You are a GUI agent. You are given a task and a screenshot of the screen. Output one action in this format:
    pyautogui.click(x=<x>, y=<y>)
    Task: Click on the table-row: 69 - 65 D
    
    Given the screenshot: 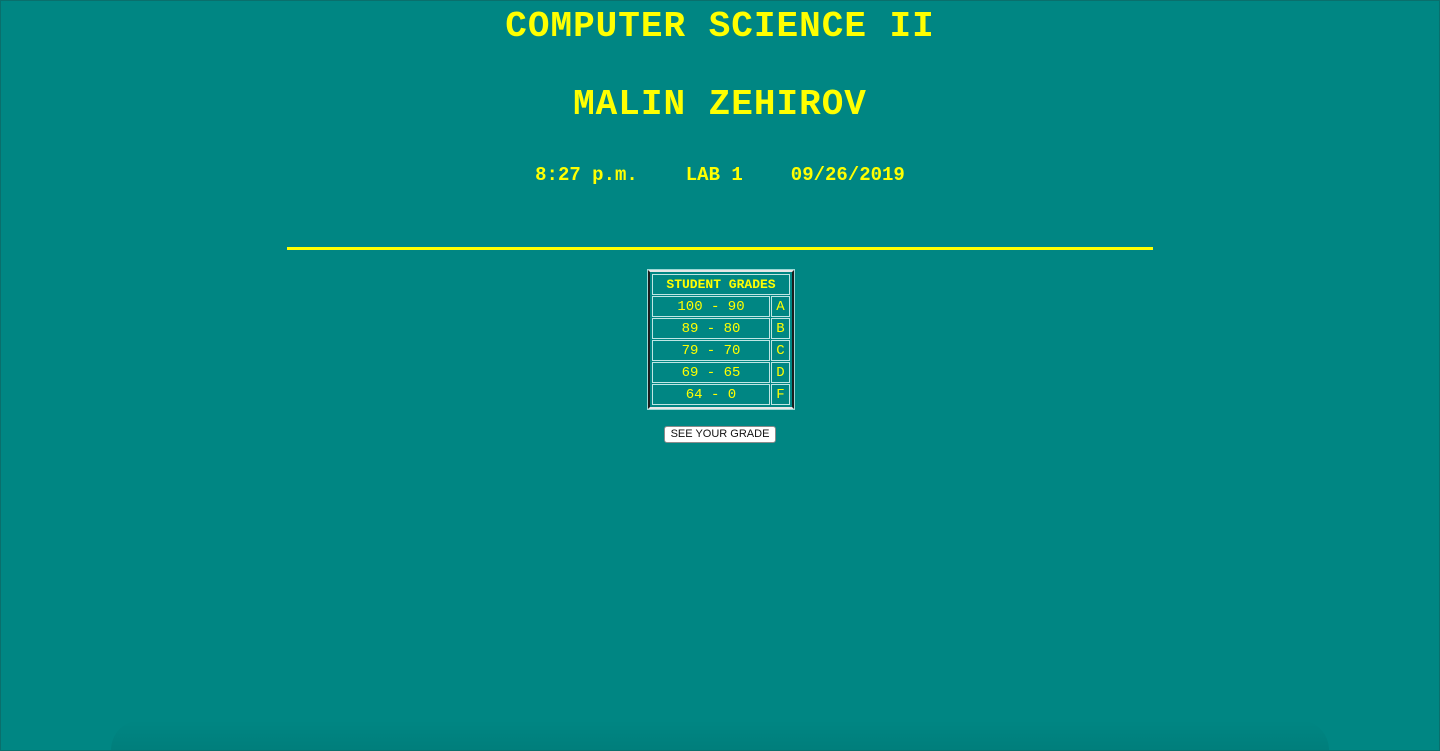 What is the action you would take?
    pyautogui.click(x=721, y=372)
    